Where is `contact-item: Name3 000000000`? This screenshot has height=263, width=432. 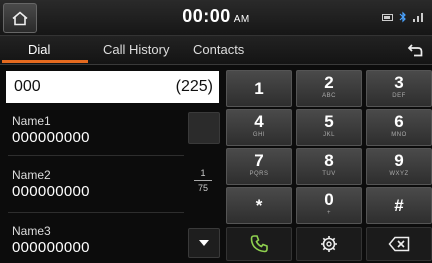
contact-item: Name3 000000000 is located at coordinates (51, 240).